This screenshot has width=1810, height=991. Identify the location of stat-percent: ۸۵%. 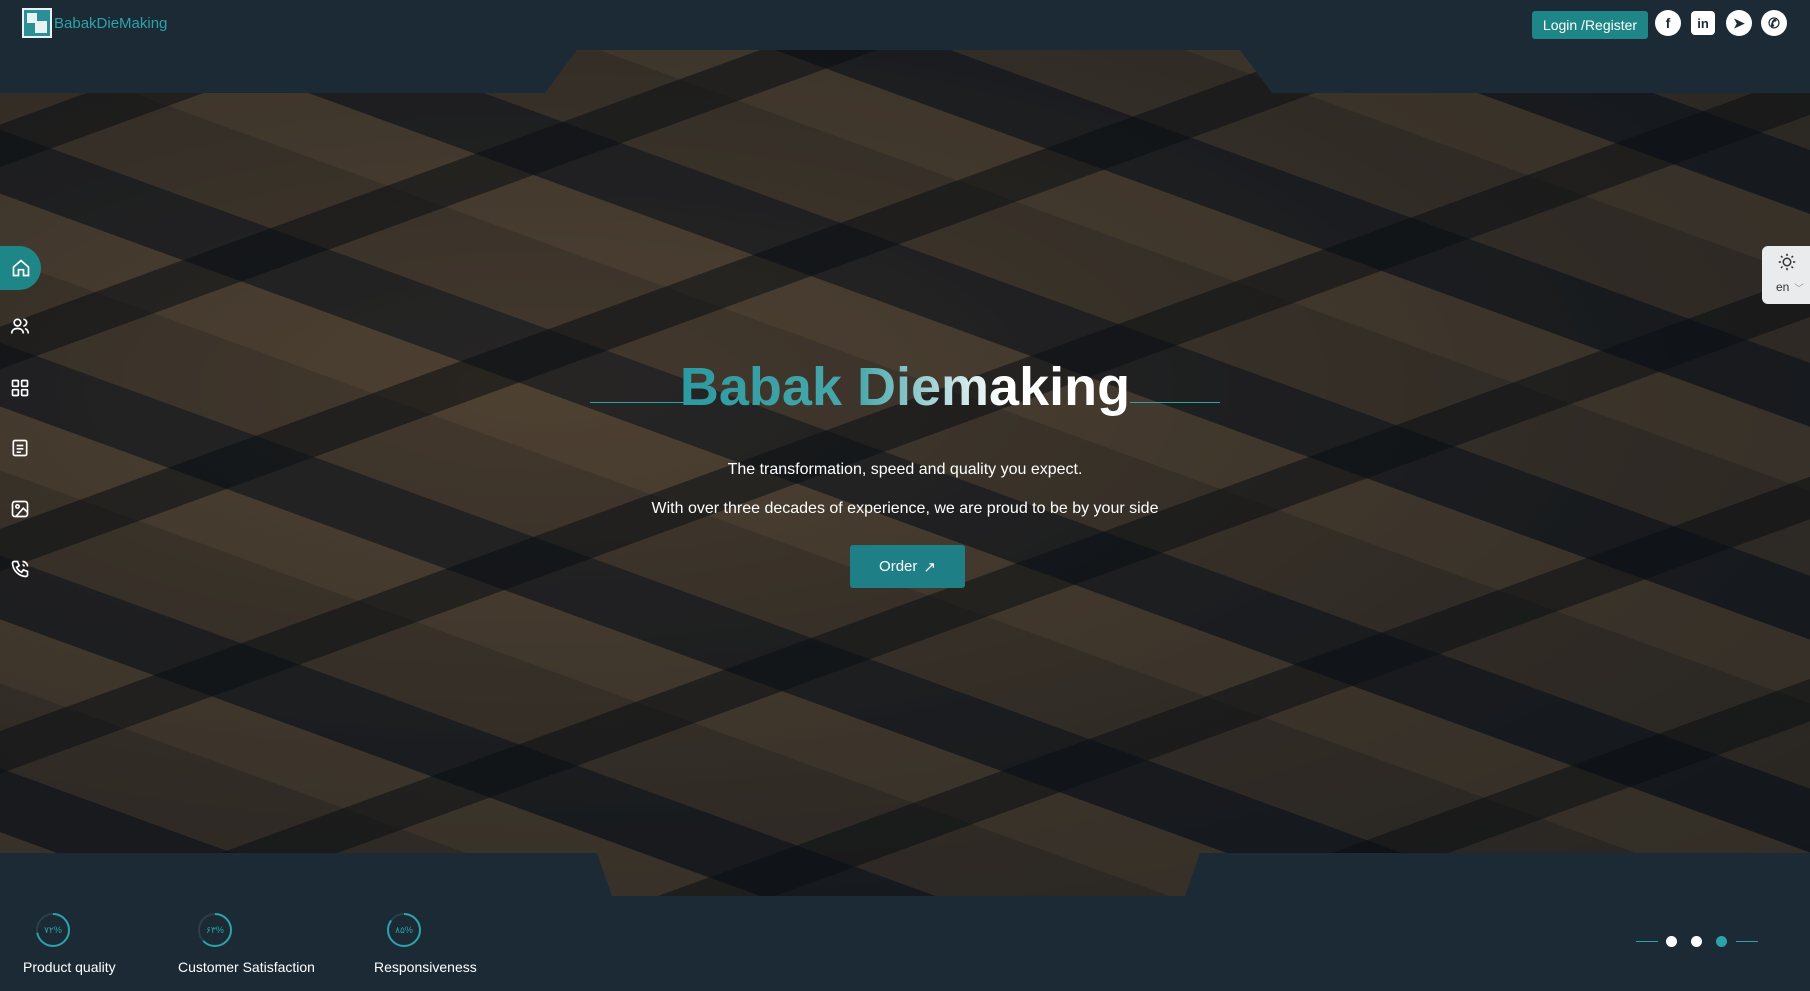
(404, 930).